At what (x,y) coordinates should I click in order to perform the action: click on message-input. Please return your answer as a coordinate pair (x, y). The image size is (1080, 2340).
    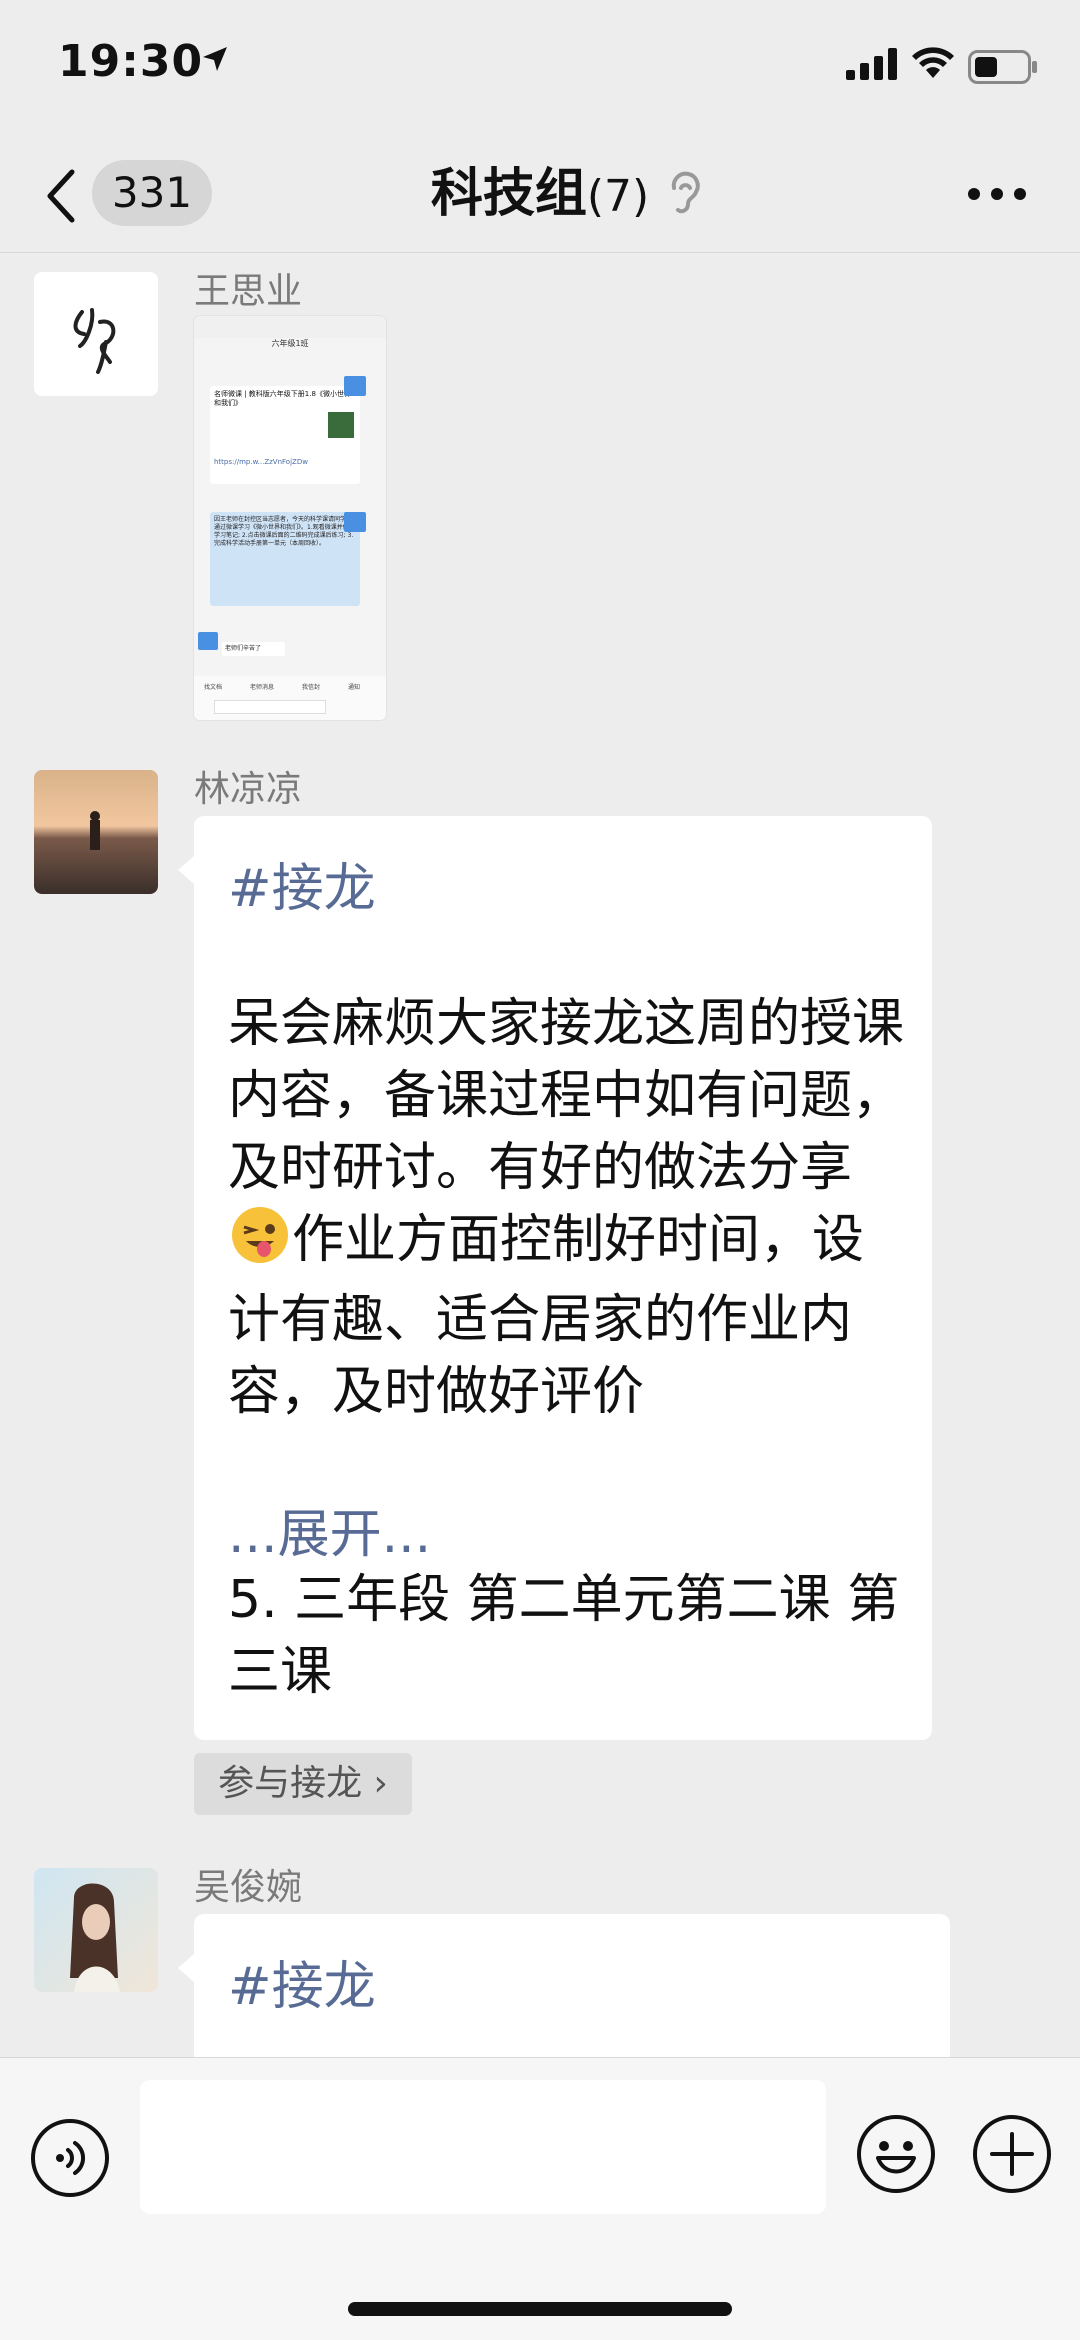
    Looking at the image, I should click on (483, 2147).